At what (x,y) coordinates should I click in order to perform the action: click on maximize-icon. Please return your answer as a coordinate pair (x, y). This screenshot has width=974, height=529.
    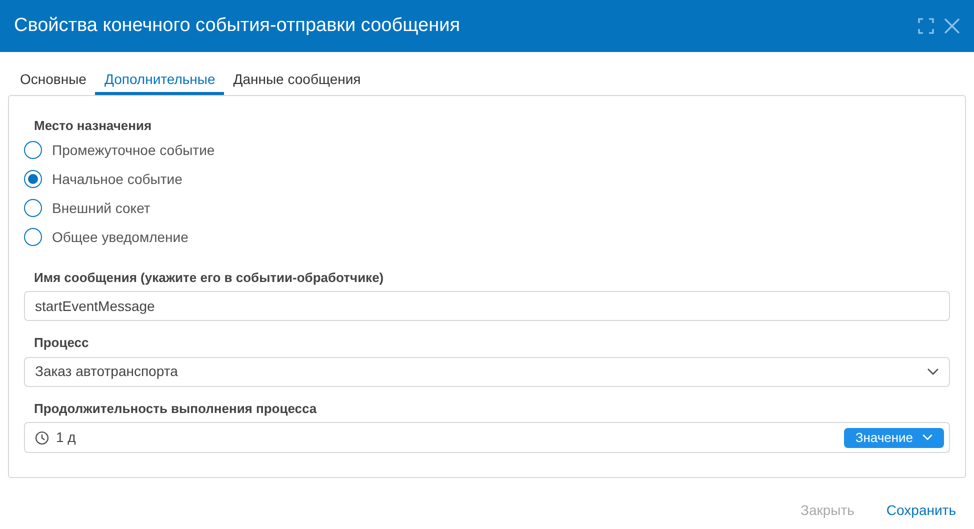
    Looking at the image, I should click on (926, 26).